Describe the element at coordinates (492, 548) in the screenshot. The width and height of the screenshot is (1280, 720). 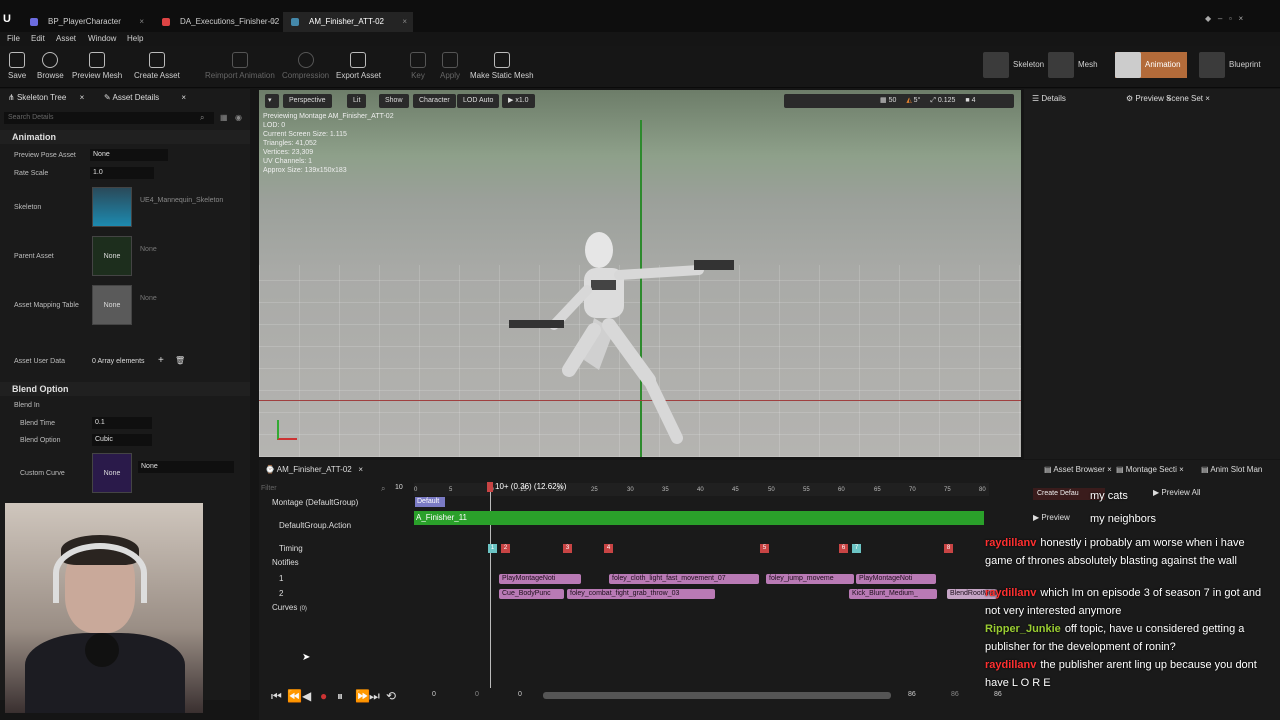
I see `timing-marker: 1` at that location.